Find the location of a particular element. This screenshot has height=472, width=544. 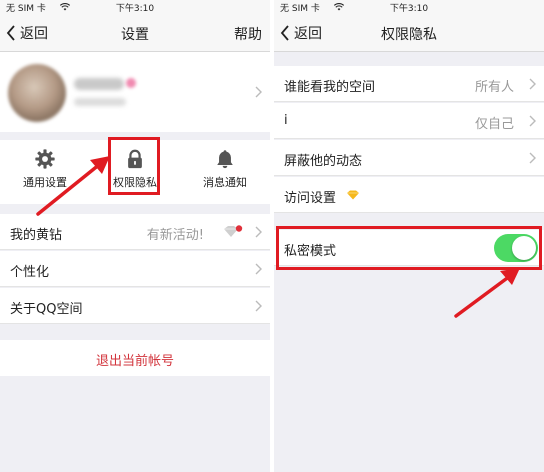

blurred-badge is located at coordinates (131, 83).